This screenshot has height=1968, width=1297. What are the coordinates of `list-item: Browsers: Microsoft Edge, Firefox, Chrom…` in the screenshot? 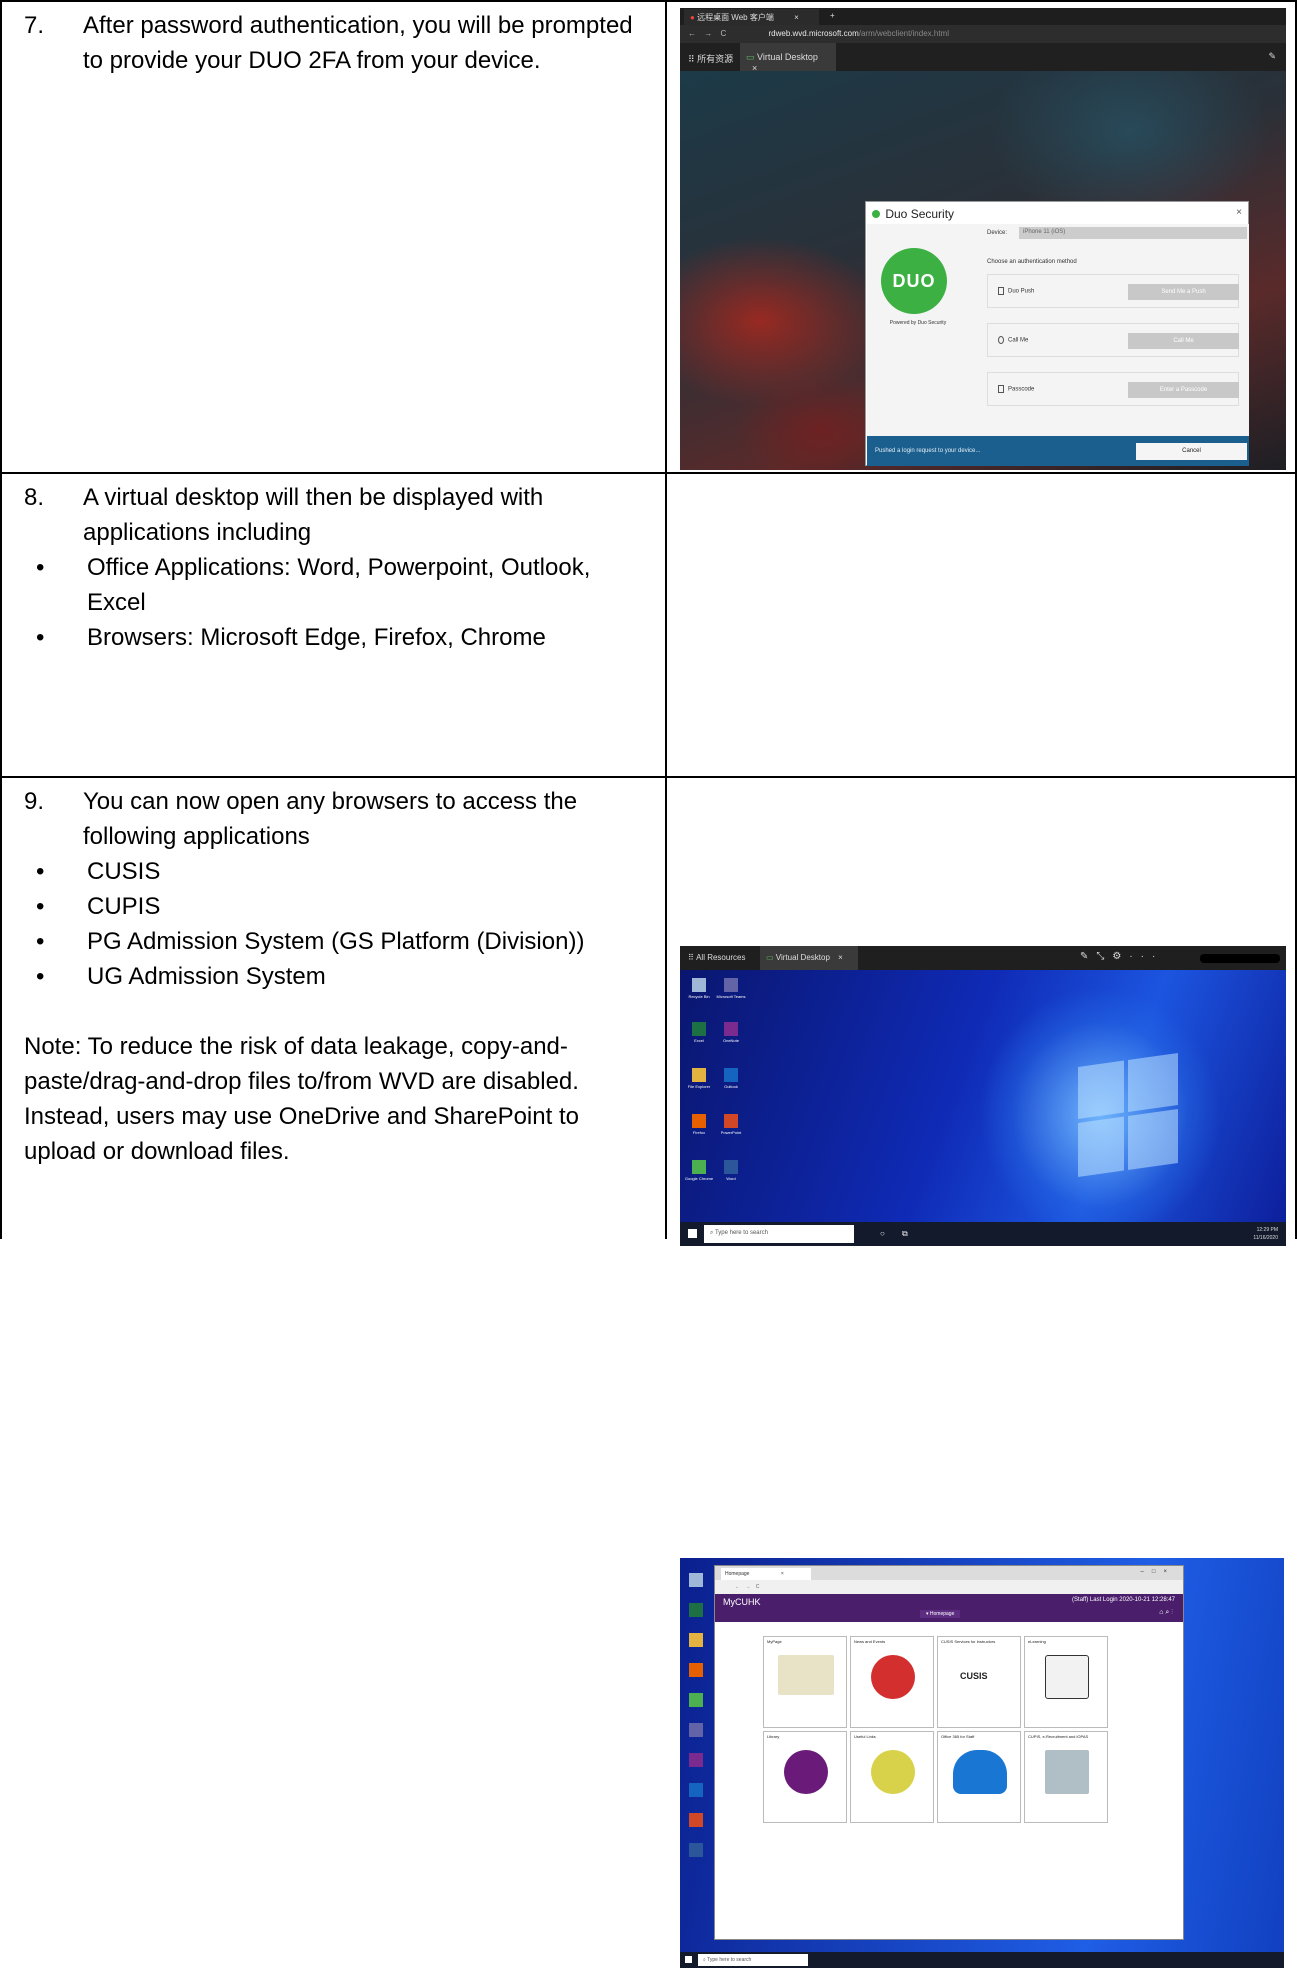 It's located at (339, 637).